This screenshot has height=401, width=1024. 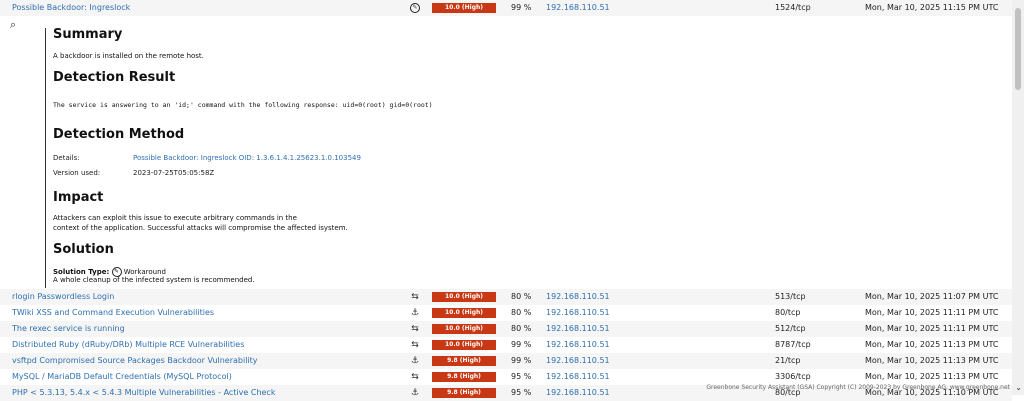 What do you see at coordinates (790, 328) in the screenshot?
I see `location-value: 512/tcp` at bounding box center [790, 328].